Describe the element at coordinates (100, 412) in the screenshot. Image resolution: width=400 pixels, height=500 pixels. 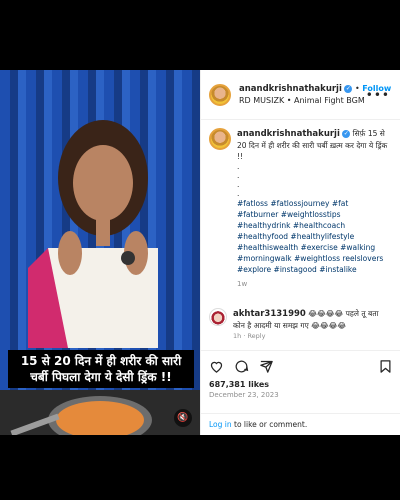
I see `cooking-pan` at that location.